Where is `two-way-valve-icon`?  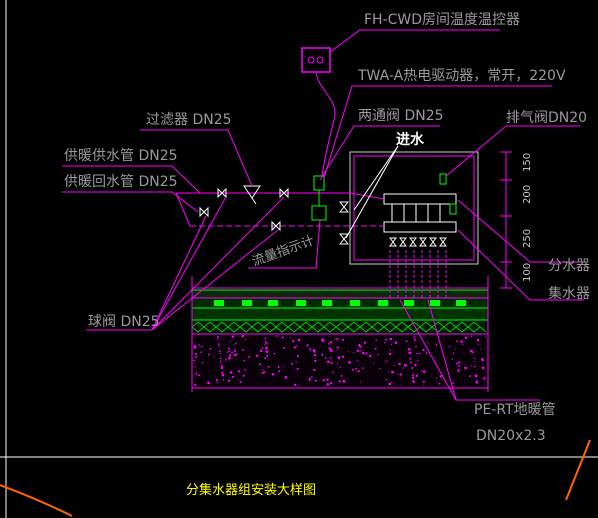
two-way-valve-icon is located at coordinates (319, 198).